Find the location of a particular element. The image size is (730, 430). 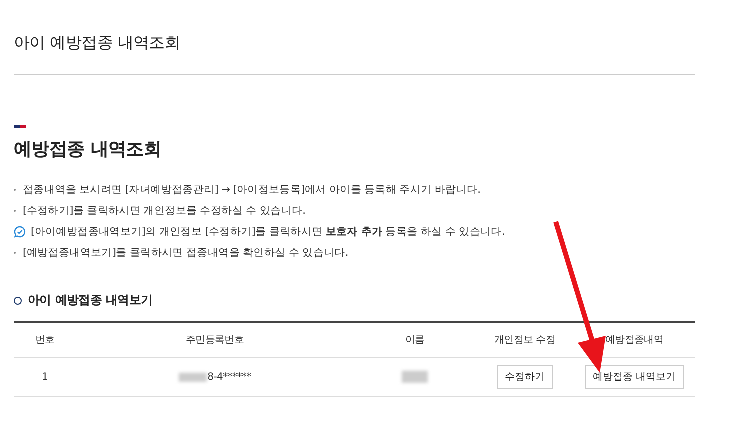

note-text: [수정하기]를 클릭하시면 개인정보를 수정하실 수 있습니다. is located at coordinates (164, 211).